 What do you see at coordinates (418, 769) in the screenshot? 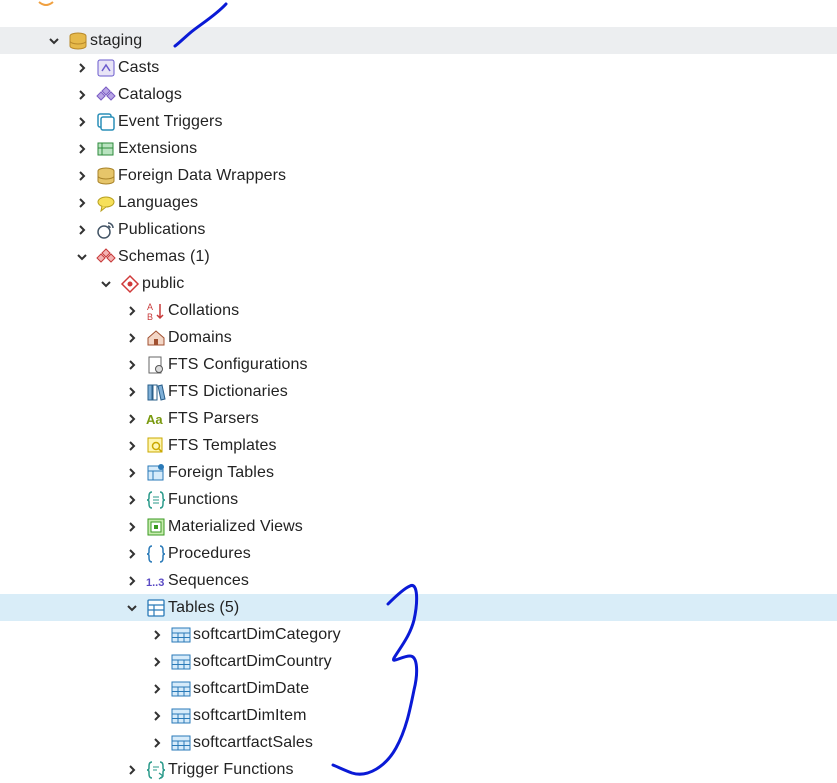
I see `tree-item-trigger-functions: Trigger Functions` at bounding box center [418, 769].